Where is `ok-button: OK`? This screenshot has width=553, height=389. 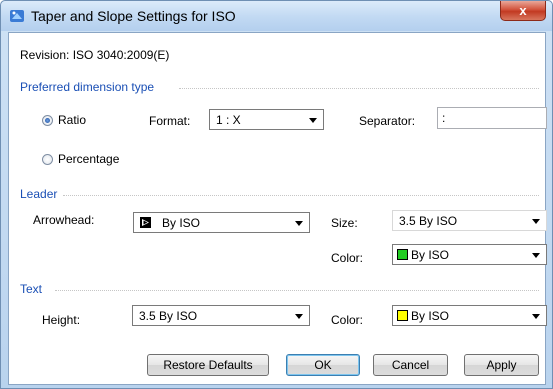
ok-button: OK is located at coordinates (323, 365).